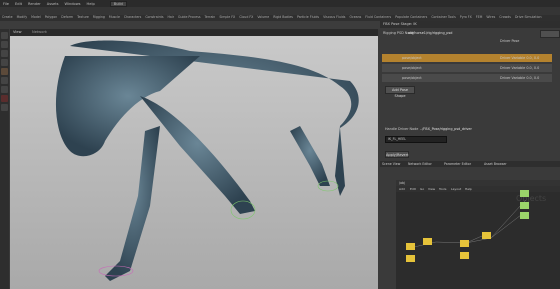 The width and height of the screenshot is (560, 289). Describe the element at coordinates (18, 4) in the screenshot. I see `menu-edit: Edit` at that location.